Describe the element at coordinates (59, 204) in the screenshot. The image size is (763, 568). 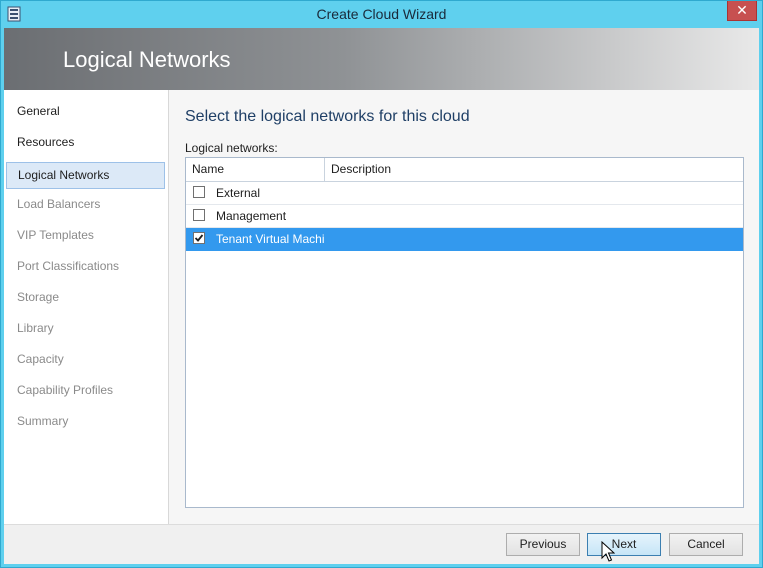
I see `step-load-balancers: Load Balancers` at that location.